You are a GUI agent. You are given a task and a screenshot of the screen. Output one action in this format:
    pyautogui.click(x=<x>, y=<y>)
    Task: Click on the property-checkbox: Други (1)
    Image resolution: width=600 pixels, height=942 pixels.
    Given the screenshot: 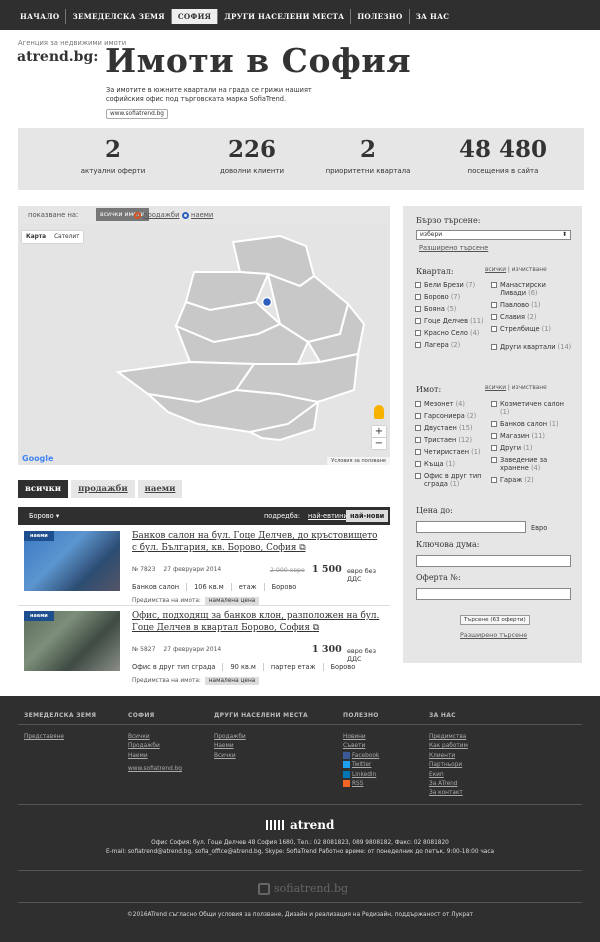 What is the action you would take?
    pyautogui.click(x=533, y=448)
    